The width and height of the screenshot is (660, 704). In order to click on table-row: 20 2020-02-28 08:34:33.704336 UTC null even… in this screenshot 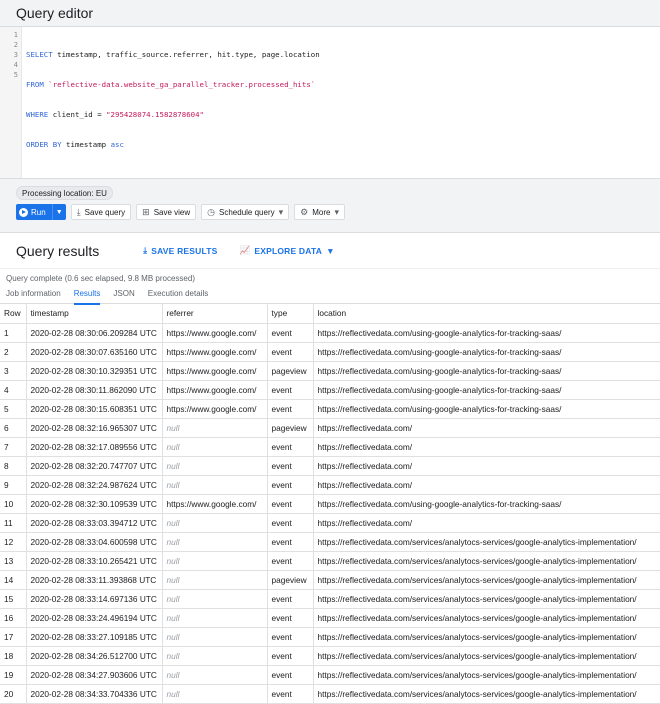, I will do `click(330, 694)`.